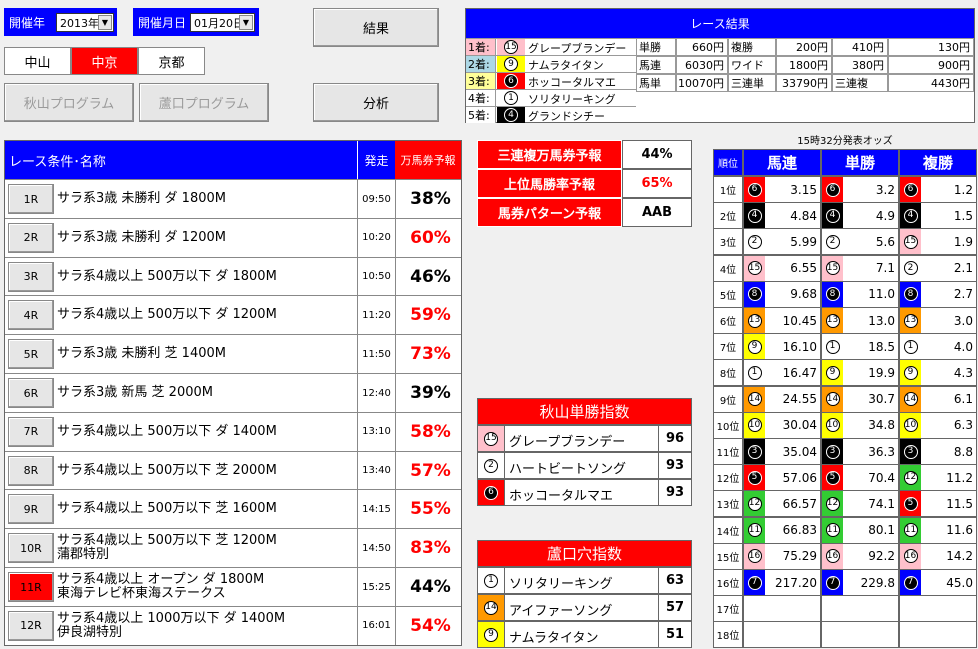 This screenshot has width=978, height=649. Describe the element at coordinates (656, 83) in the screenshot. I see `payout-cell: 馬単` at that location.